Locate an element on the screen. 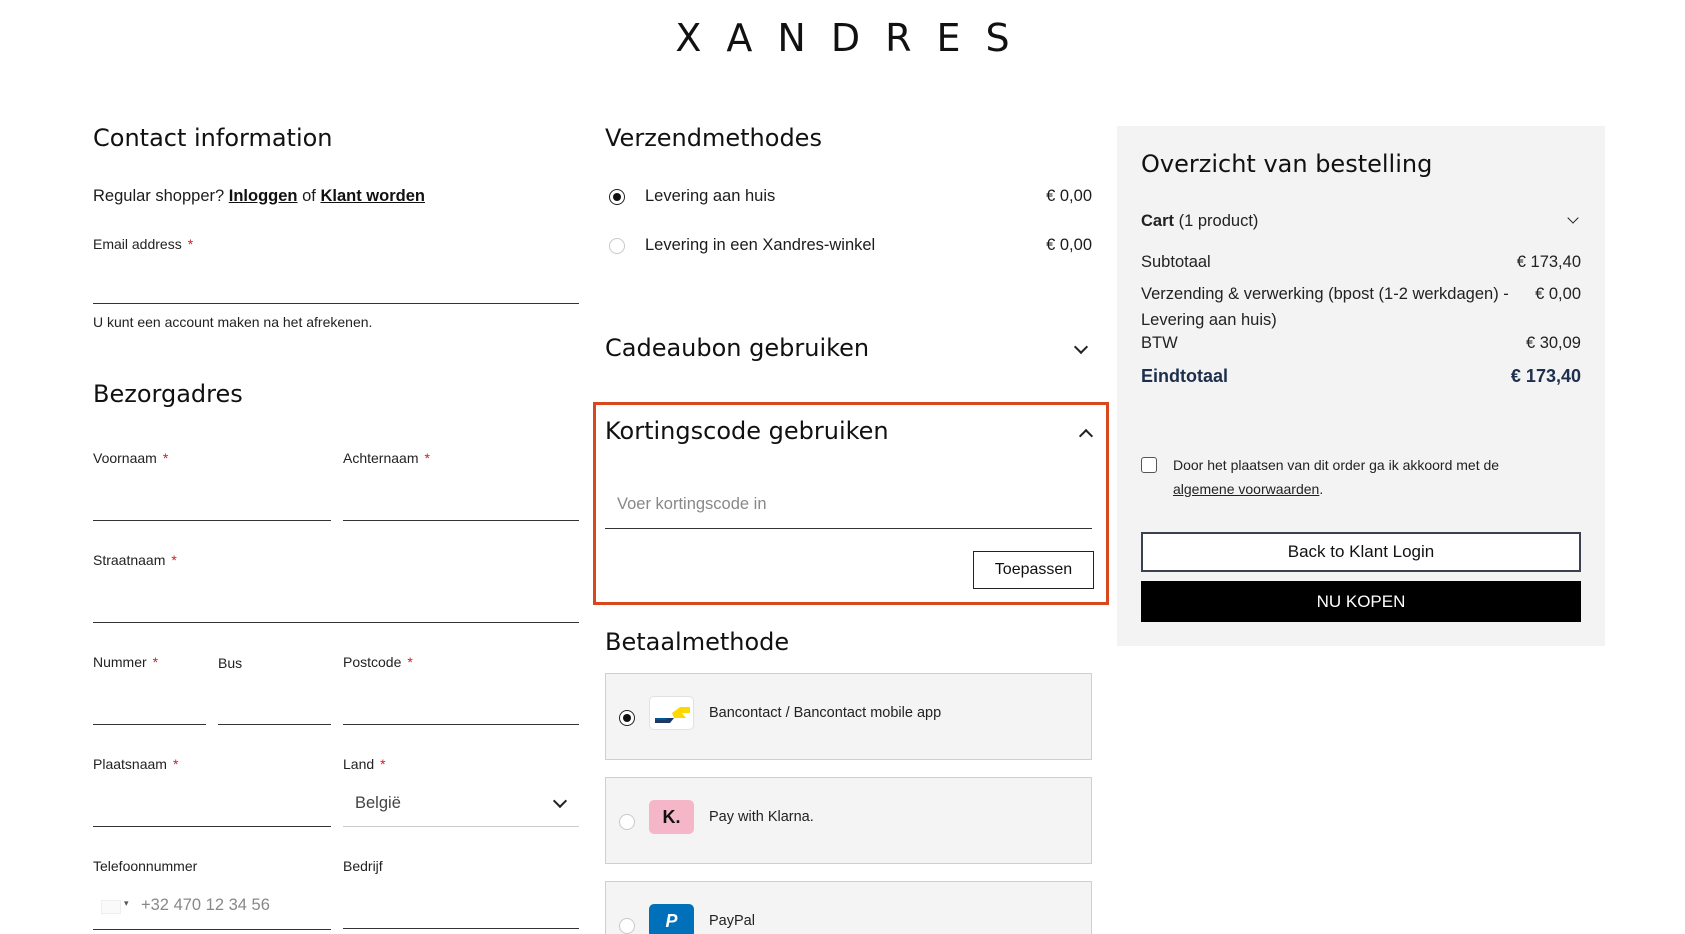 The height and width of the screenshot is (934, 1685). payment-label: PayPal is located at coordinates (732, 921).